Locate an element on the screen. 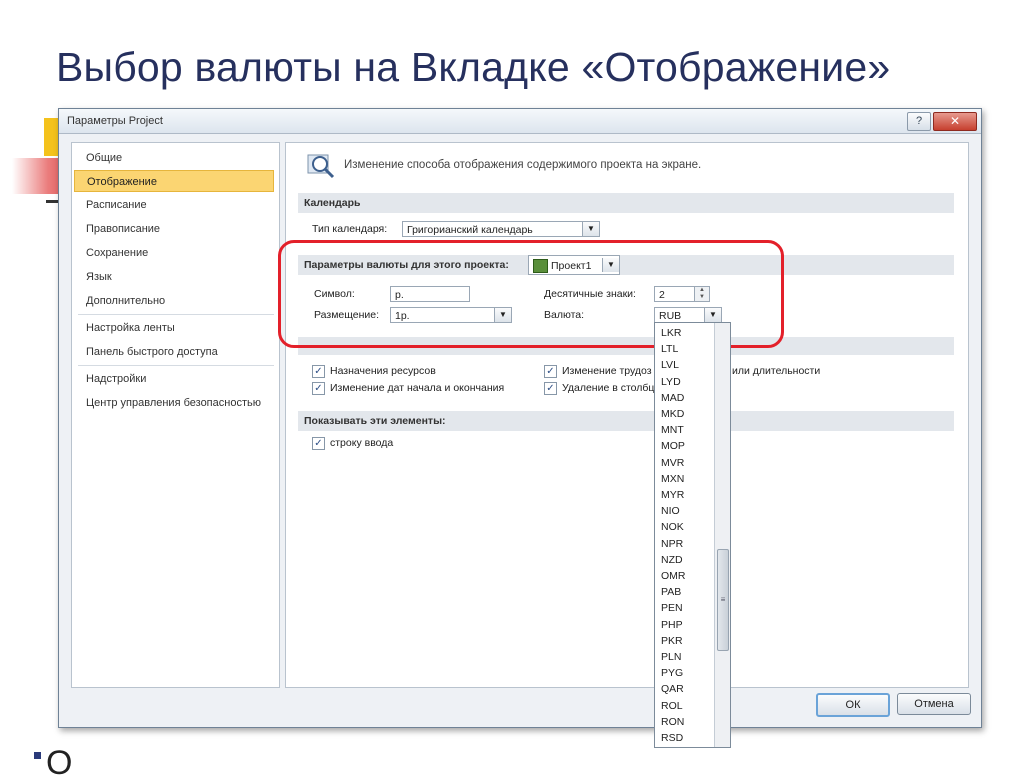 This screenshot has height=782, width=1024. work-change-checkbox: ✓ is located at coordinates (550, 371).